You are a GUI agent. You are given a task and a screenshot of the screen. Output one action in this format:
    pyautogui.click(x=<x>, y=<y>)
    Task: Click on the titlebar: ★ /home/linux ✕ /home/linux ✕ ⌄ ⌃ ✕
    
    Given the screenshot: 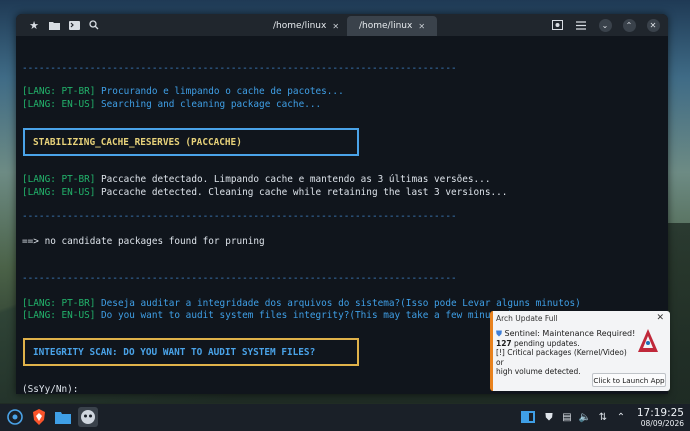 What is the action you would take?
    pyautogui.click(x=342, y=25)
    